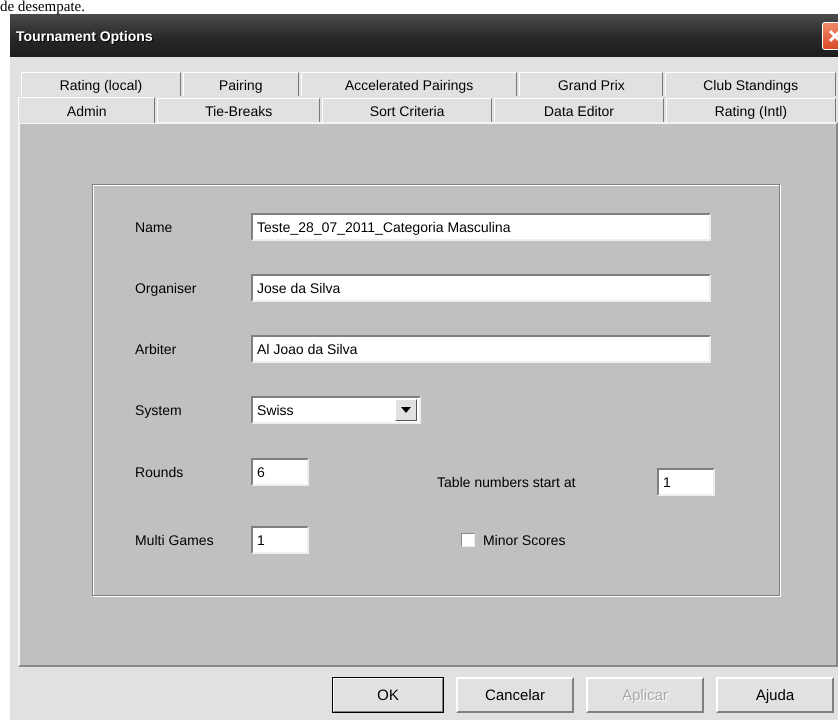 This screenshot has width=838, height=720. Describe the element at coordinates (750, 84) in the screenshot. I see `tab: Club Standings` at that location.